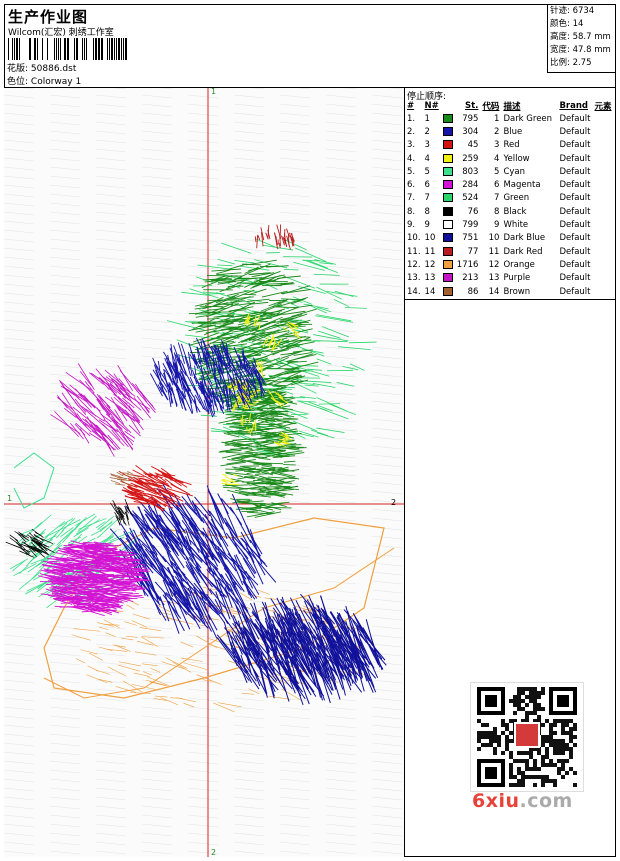 This screenshot has width=620, height=861. I want to click on row-stitches: 45, so click(473, 145).